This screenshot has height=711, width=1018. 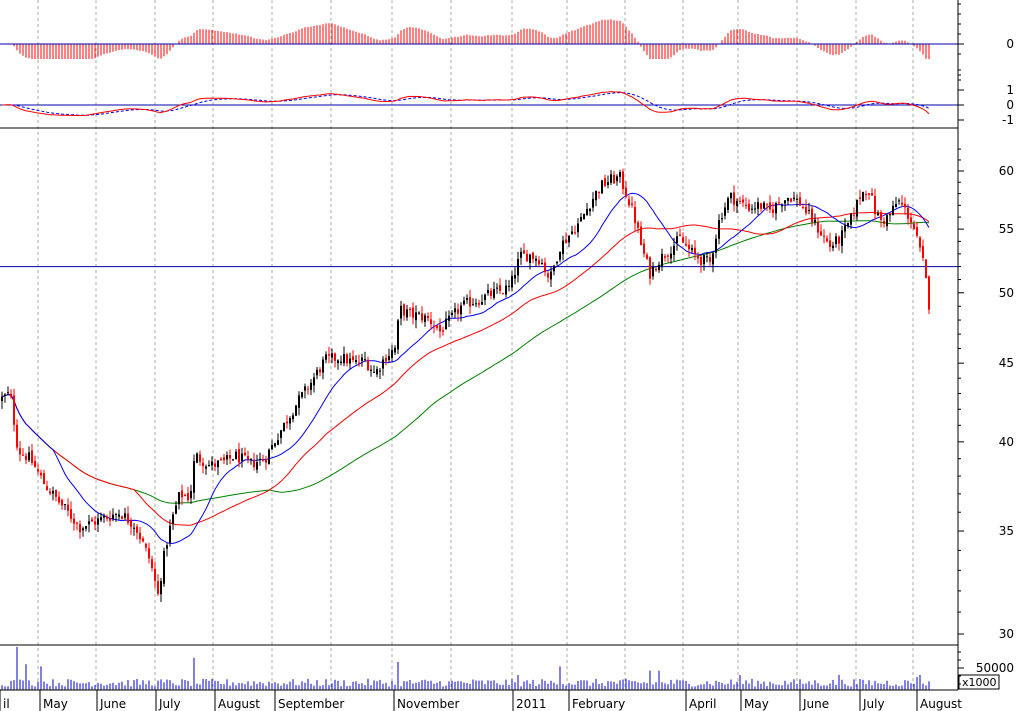 What do you see at coordinates (1006, 442) in the screenshot?
I see `axis-tick-label: 40` at bounding box center [1006, 442].